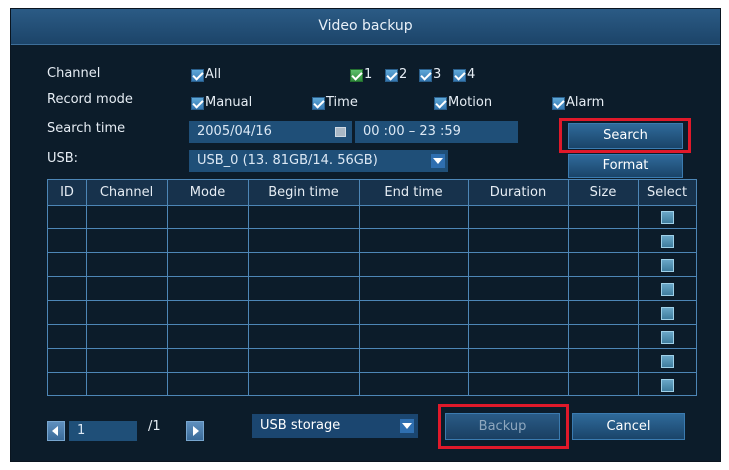 Image resolution: width=729 pixels, height=470 pixels. What do you see at coordinates (502, 426) in the screenshot?
I see `backup-button: Backup` at bounding box center [502, 426].